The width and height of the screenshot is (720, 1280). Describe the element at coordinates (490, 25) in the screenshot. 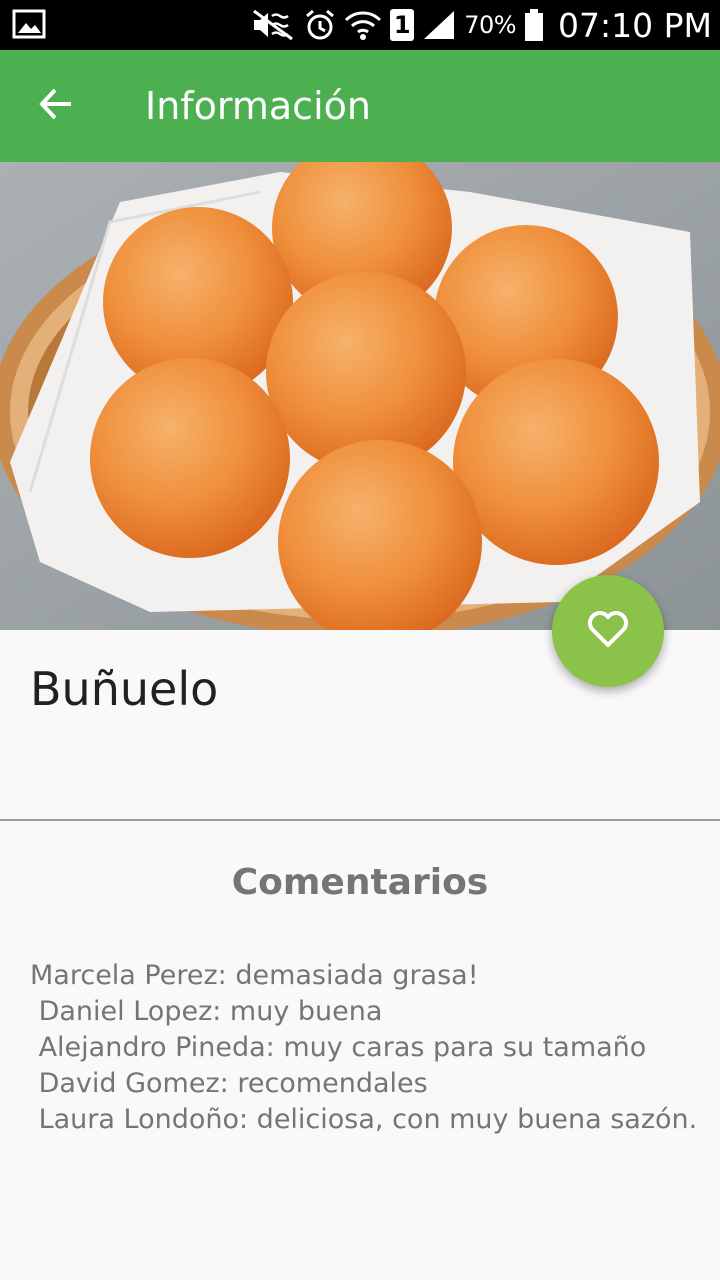

I see `battery-percent: 70%` at that location.